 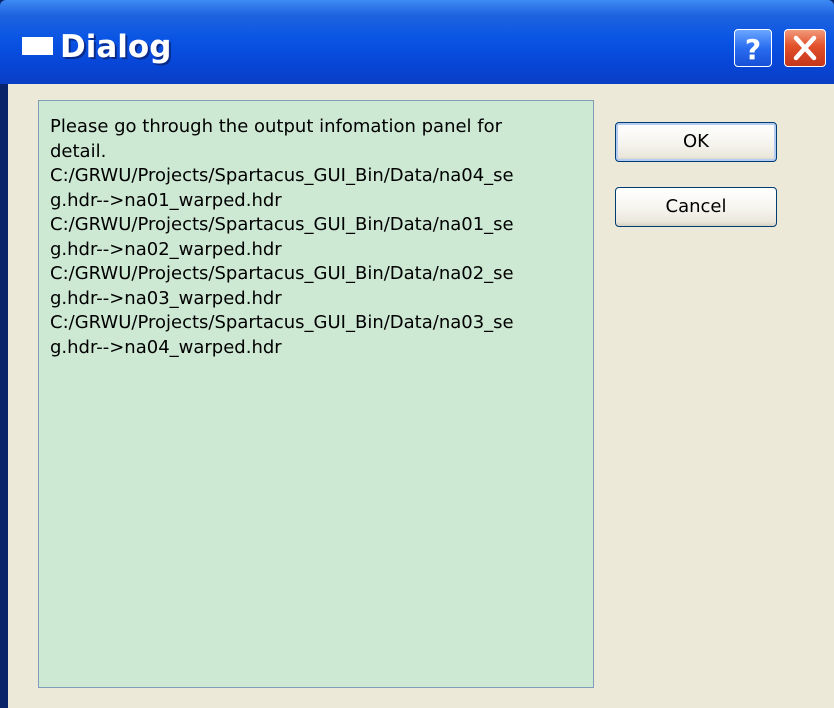 I want to click on cancel-button: Cancel, so click(x=696, y=207).